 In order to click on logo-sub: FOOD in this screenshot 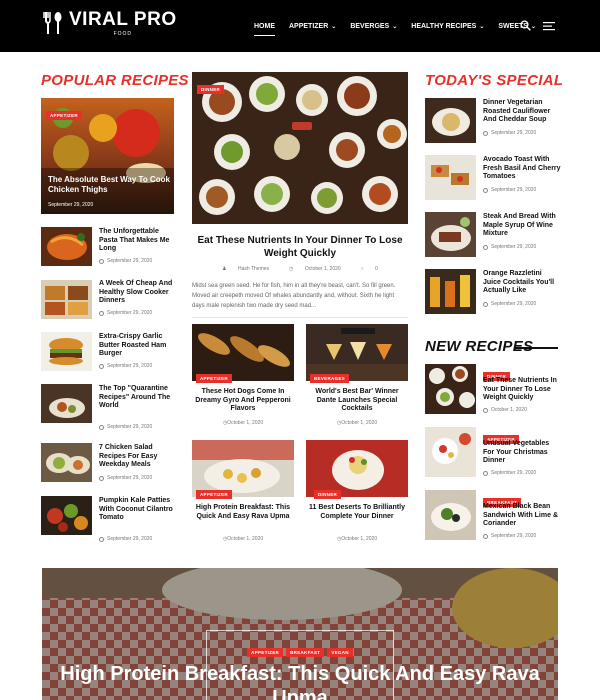, I will do `click(123, 34)`.